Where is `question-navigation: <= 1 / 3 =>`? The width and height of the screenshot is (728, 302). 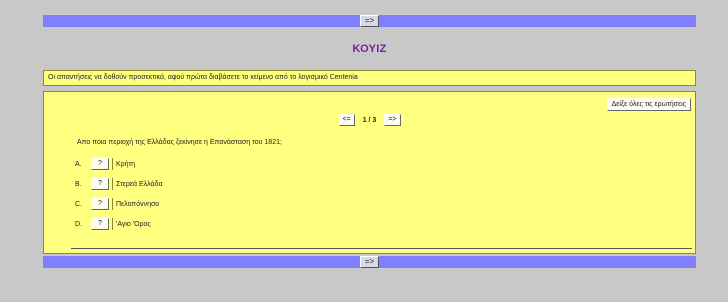 question-navigation: <= 1 / 3 => is located at coordinates (369, 120).